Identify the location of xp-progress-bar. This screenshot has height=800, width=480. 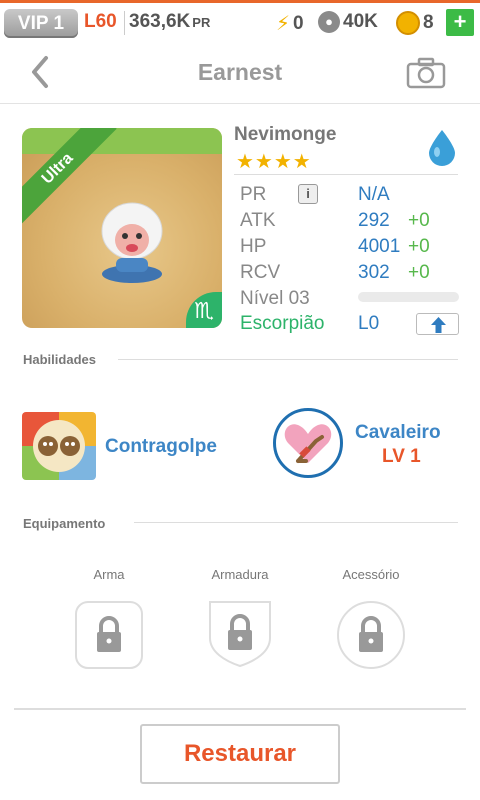
(408, 297).